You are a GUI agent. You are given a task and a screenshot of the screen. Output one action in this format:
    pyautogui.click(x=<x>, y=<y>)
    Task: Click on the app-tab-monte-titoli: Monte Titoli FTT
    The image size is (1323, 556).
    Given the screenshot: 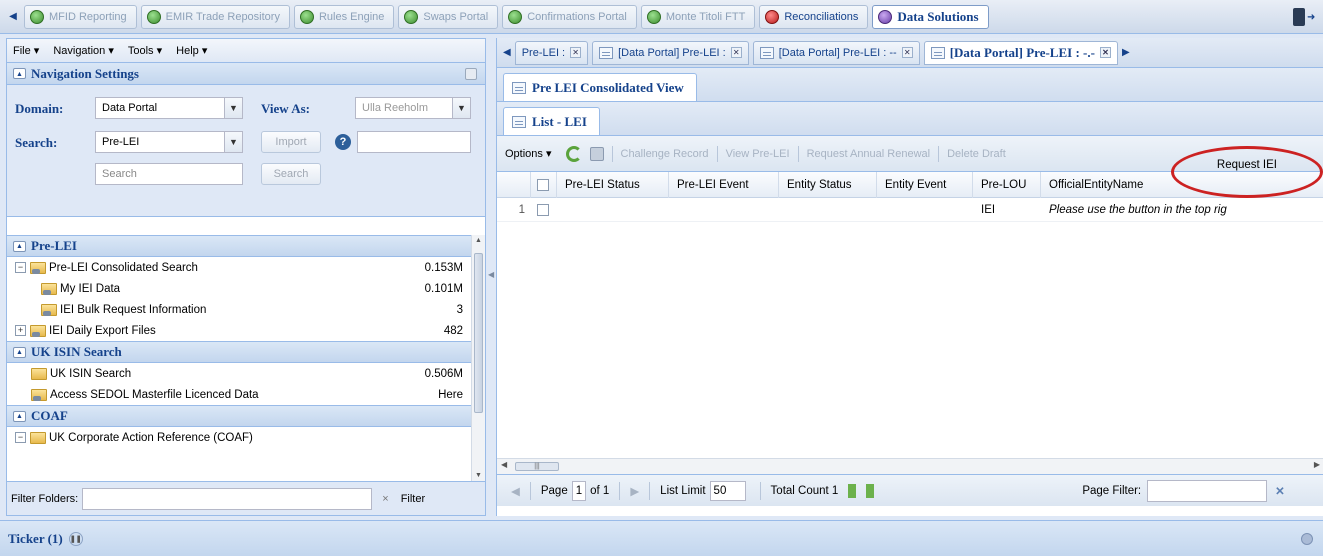 What is the action you would take?
    pyautogui.click(x=698, y=16)
    